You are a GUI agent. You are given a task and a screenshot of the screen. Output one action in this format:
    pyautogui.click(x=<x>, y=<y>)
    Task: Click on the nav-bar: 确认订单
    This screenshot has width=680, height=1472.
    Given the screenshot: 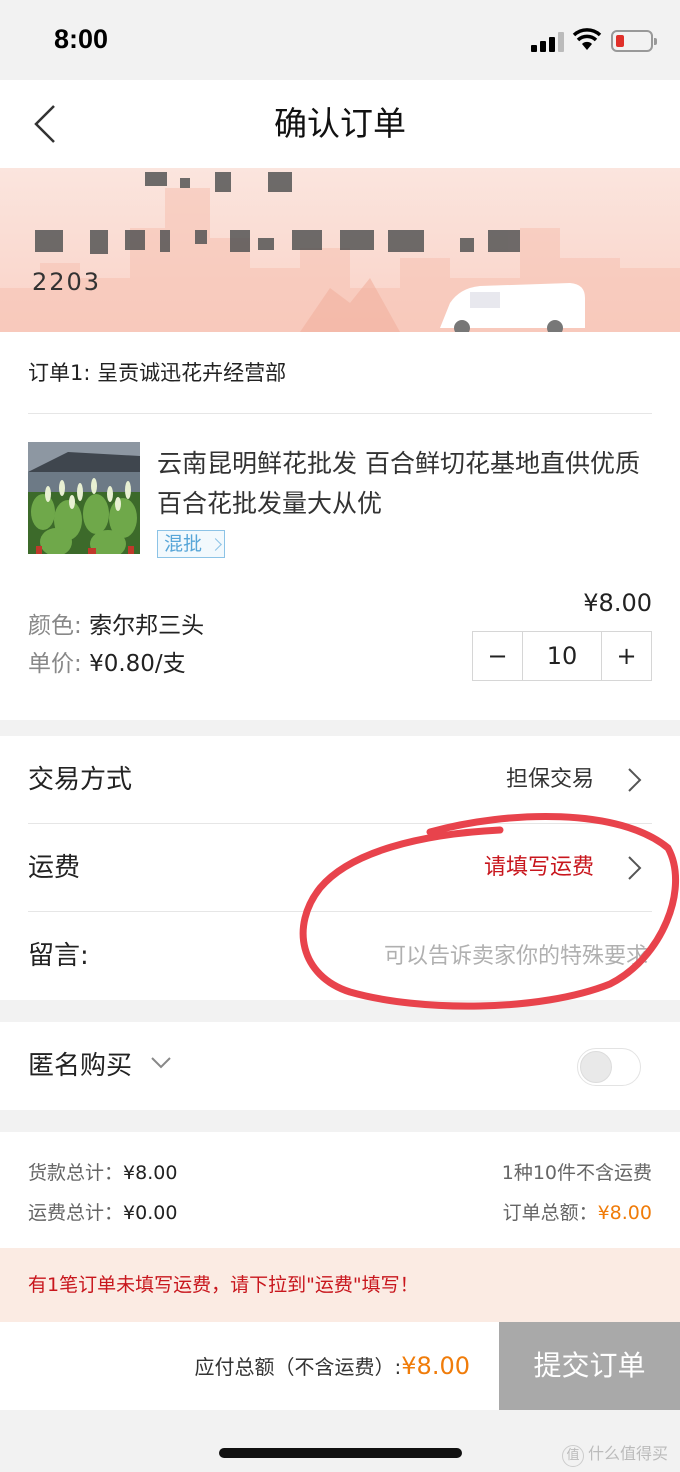 What is the action you would take?
    pyautogui.click(x=340, y=124)
    